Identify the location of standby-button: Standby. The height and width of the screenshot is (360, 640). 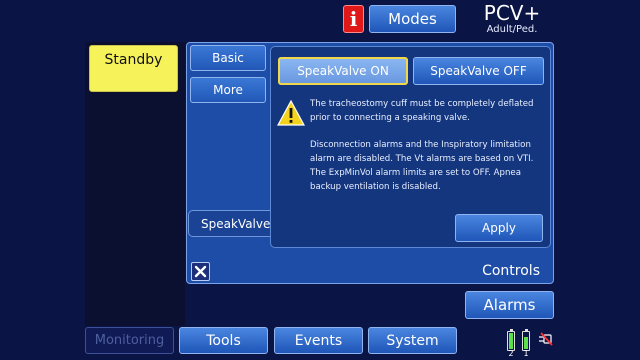
(133, 68).